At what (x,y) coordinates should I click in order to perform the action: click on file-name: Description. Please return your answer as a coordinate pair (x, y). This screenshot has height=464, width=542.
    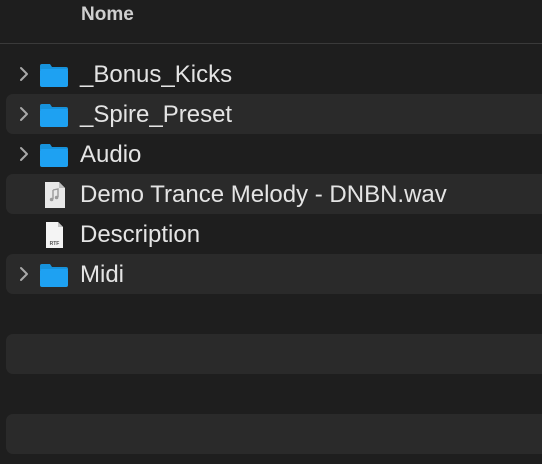
    Looking at the image, I should click on (140, 234).